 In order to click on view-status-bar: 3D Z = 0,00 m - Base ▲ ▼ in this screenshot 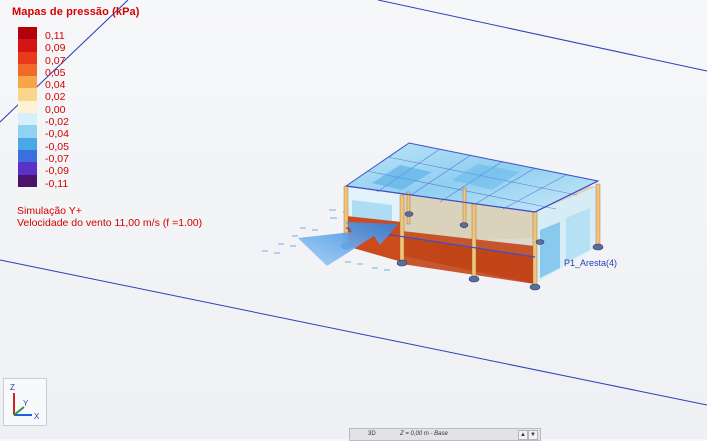, I will do `click(445, 434)`.